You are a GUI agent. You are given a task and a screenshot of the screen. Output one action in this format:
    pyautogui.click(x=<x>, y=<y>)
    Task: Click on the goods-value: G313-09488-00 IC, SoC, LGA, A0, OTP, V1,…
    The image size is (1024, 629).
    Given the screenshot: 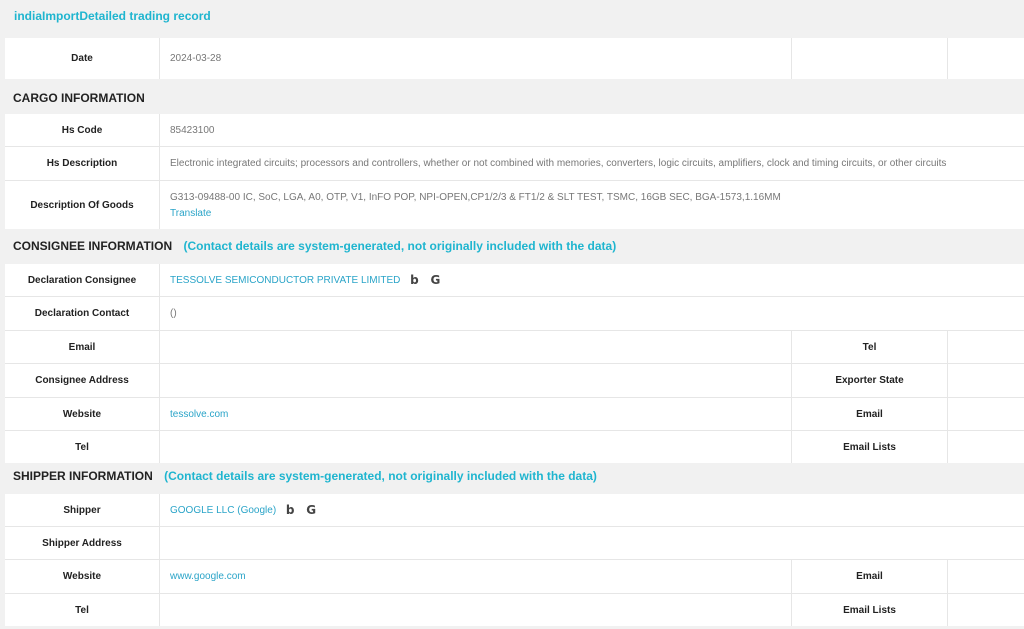 What is the action you would take?
    pyautogui.click(x=475, y=197)
    